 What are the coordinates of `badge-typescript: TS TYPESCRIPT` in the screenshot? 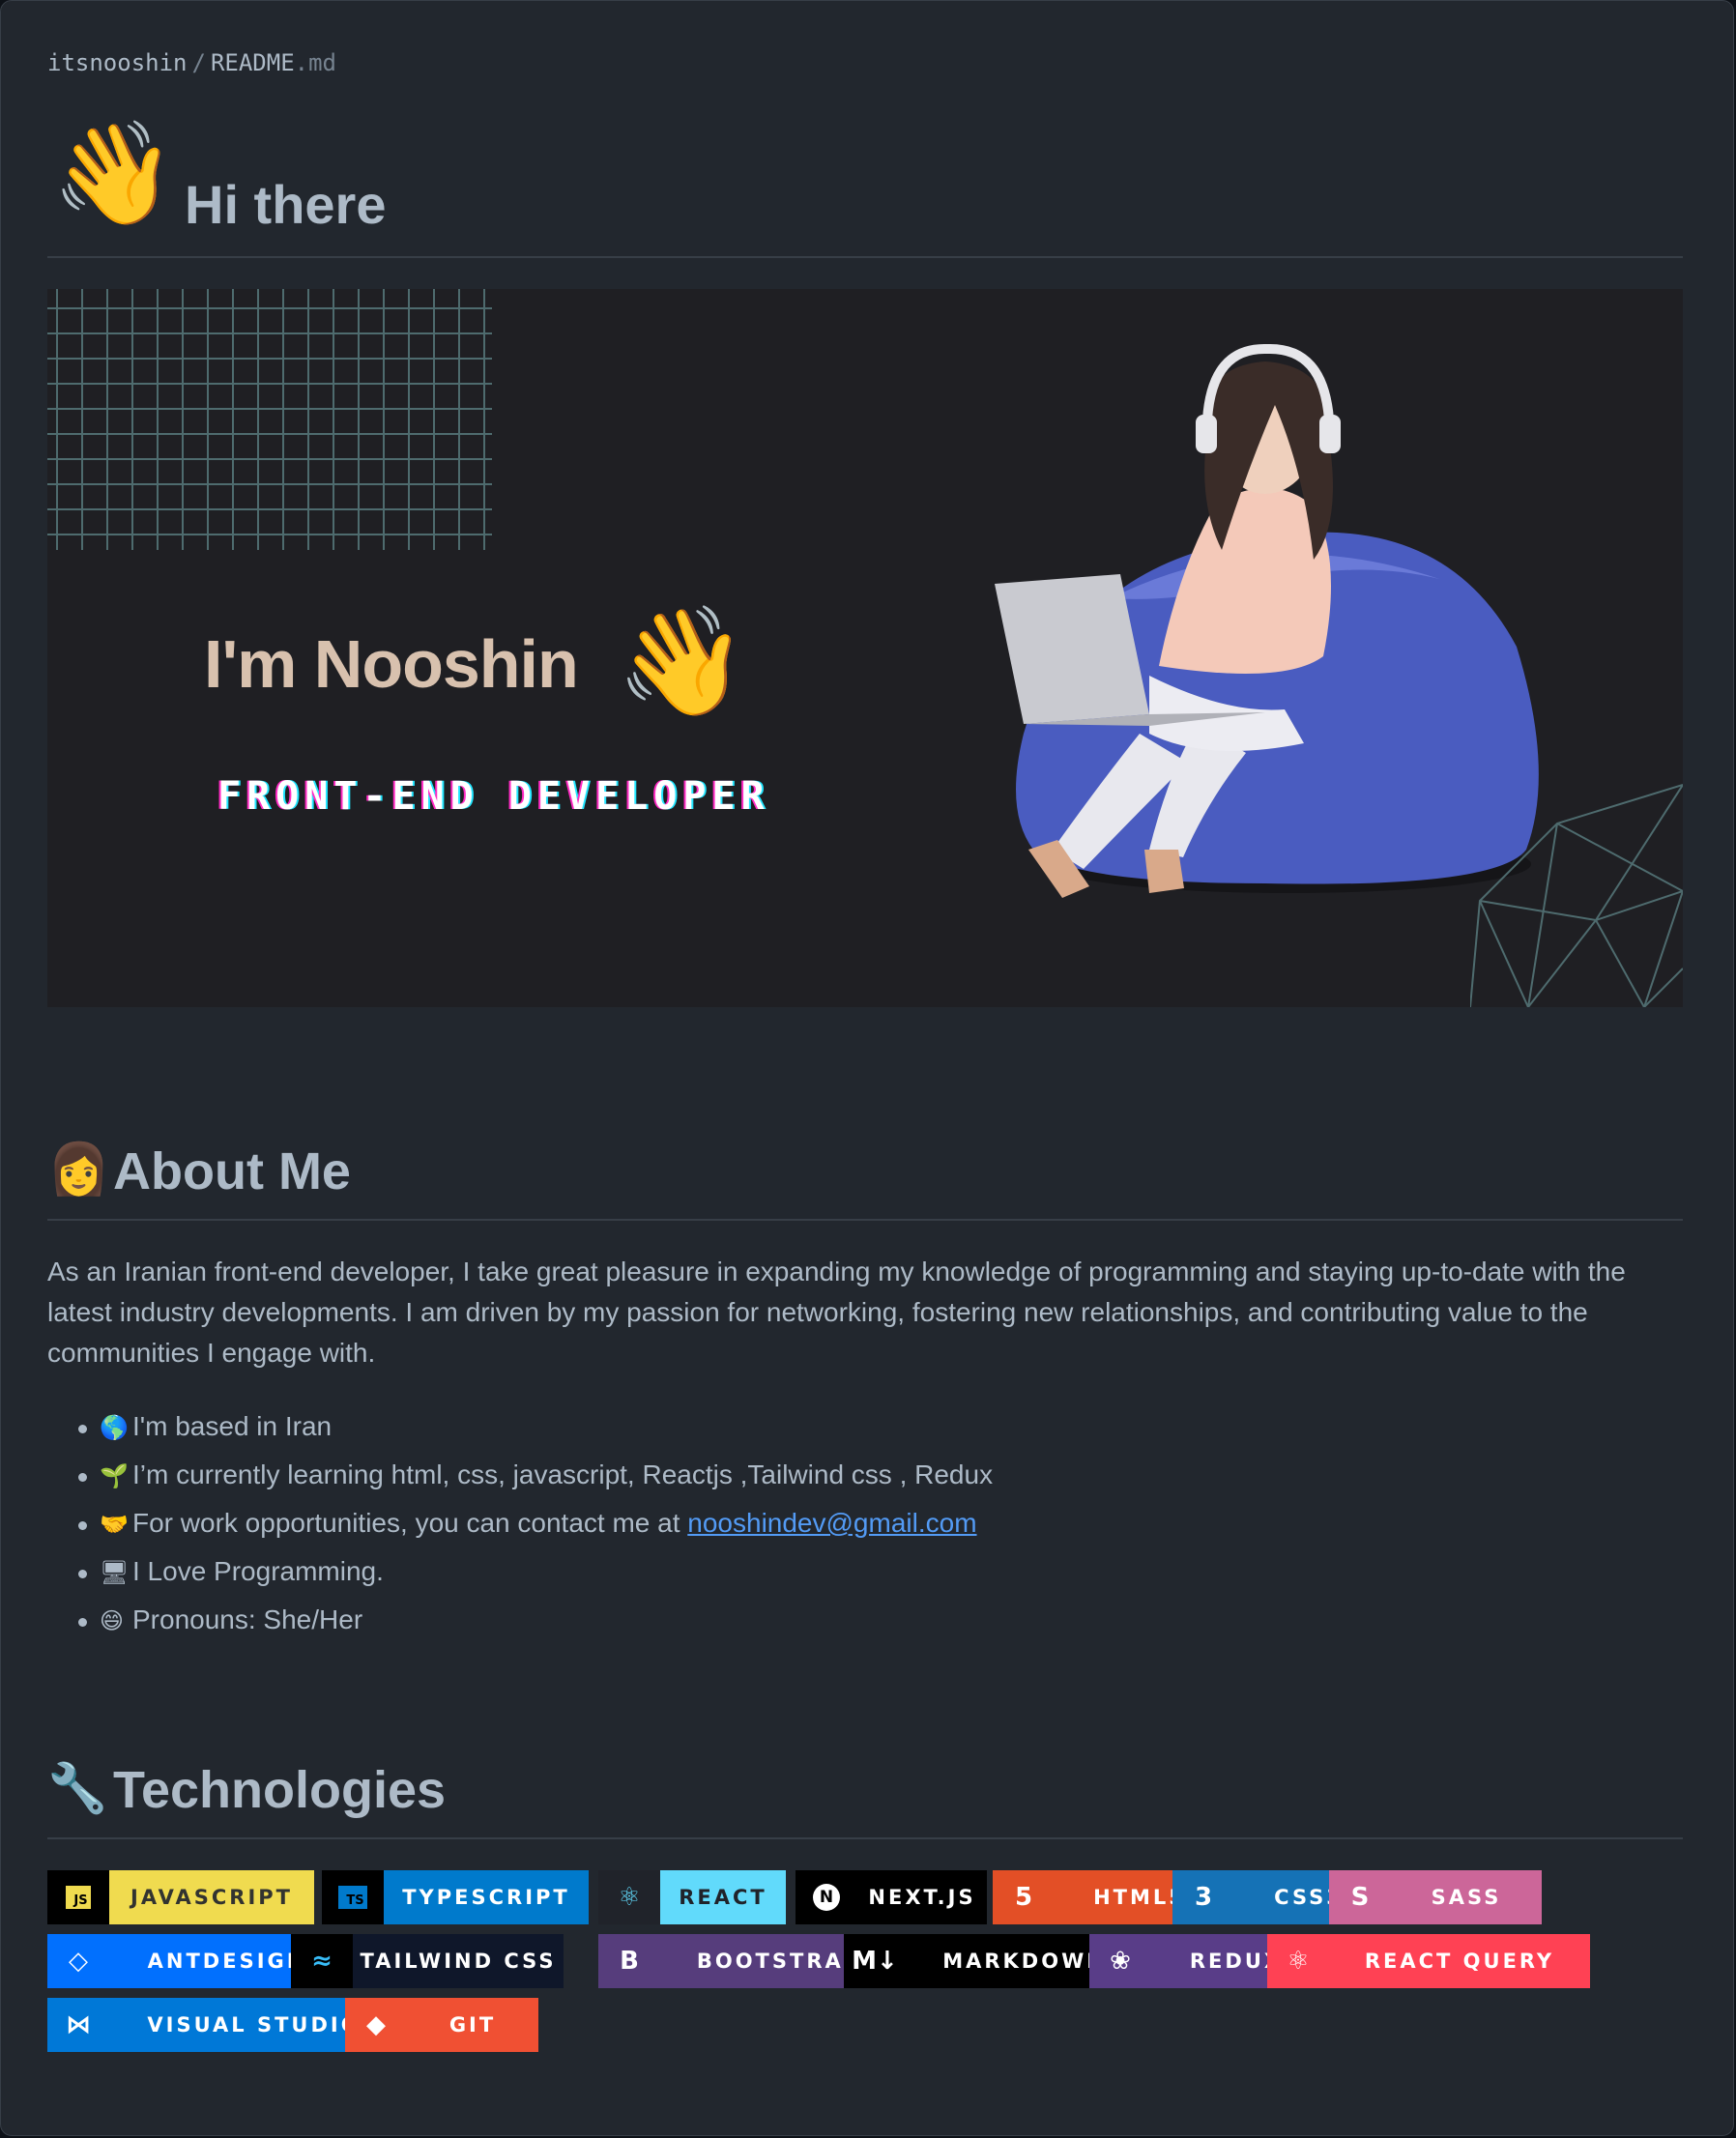 It's located at (455, 1897).